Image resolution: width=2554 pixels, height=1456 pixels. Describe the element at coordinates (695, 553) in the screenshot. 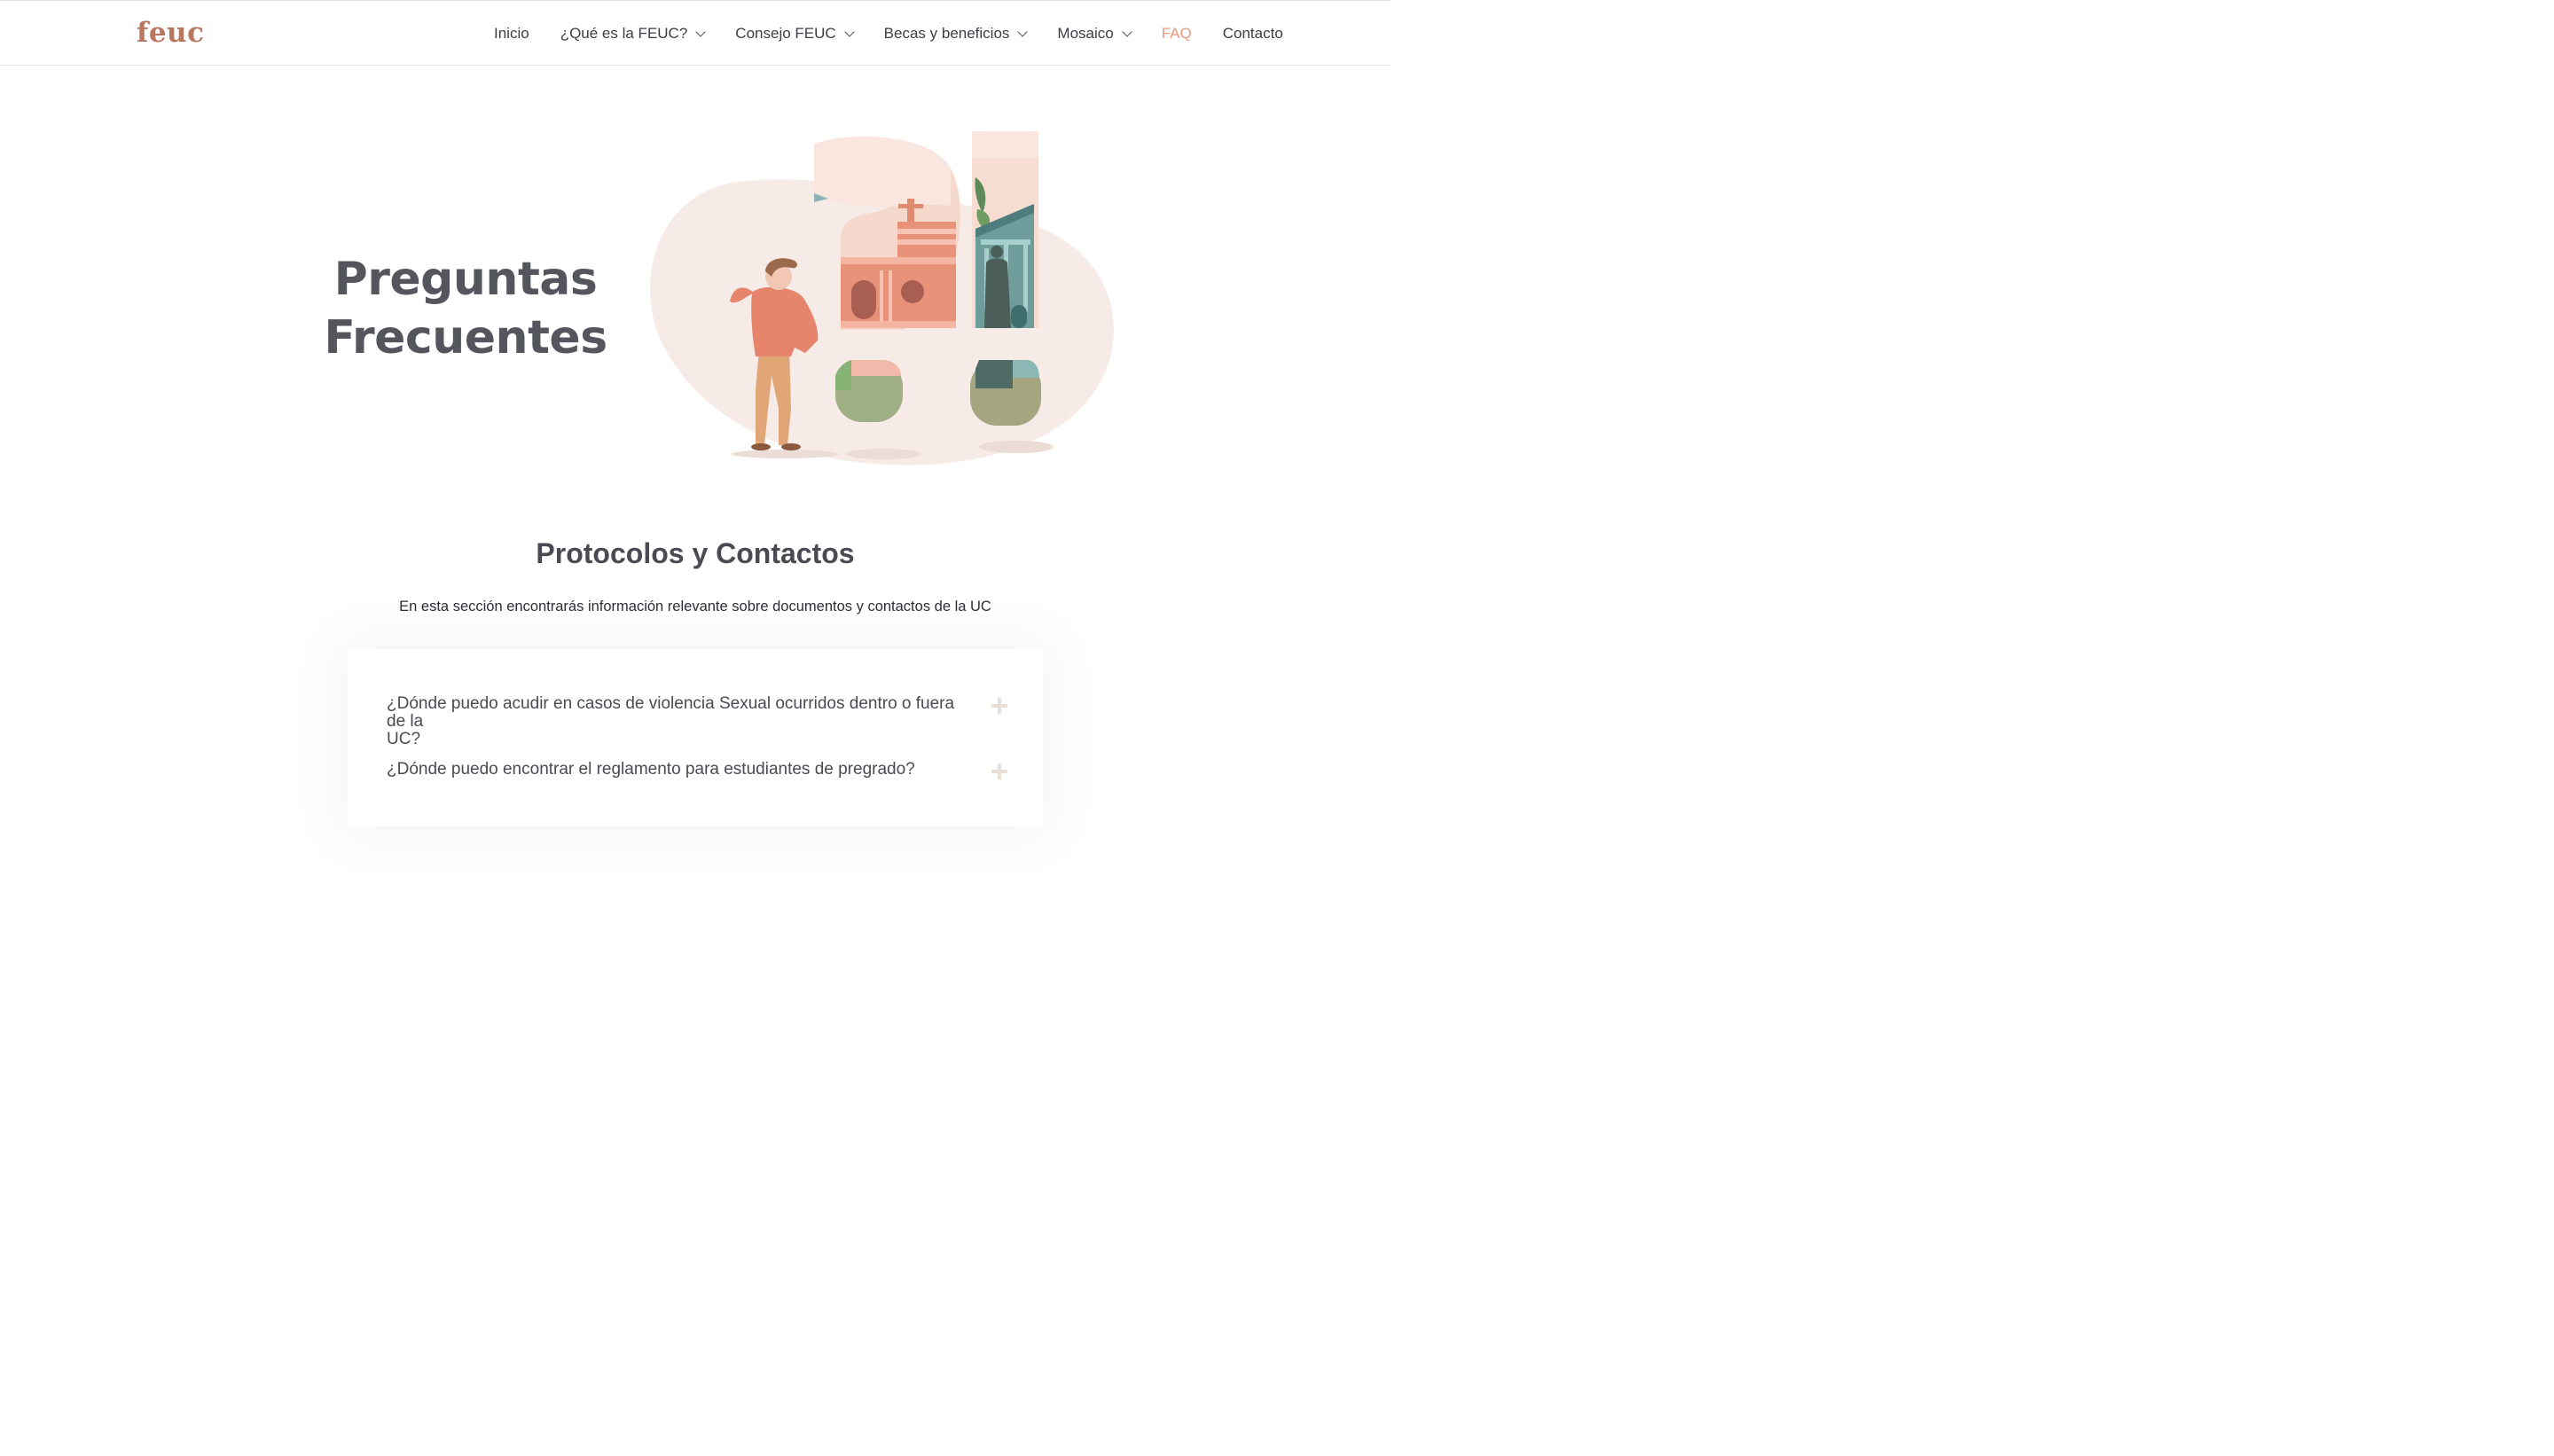

I see `section-title: Protocolos y Contactos` at that location.